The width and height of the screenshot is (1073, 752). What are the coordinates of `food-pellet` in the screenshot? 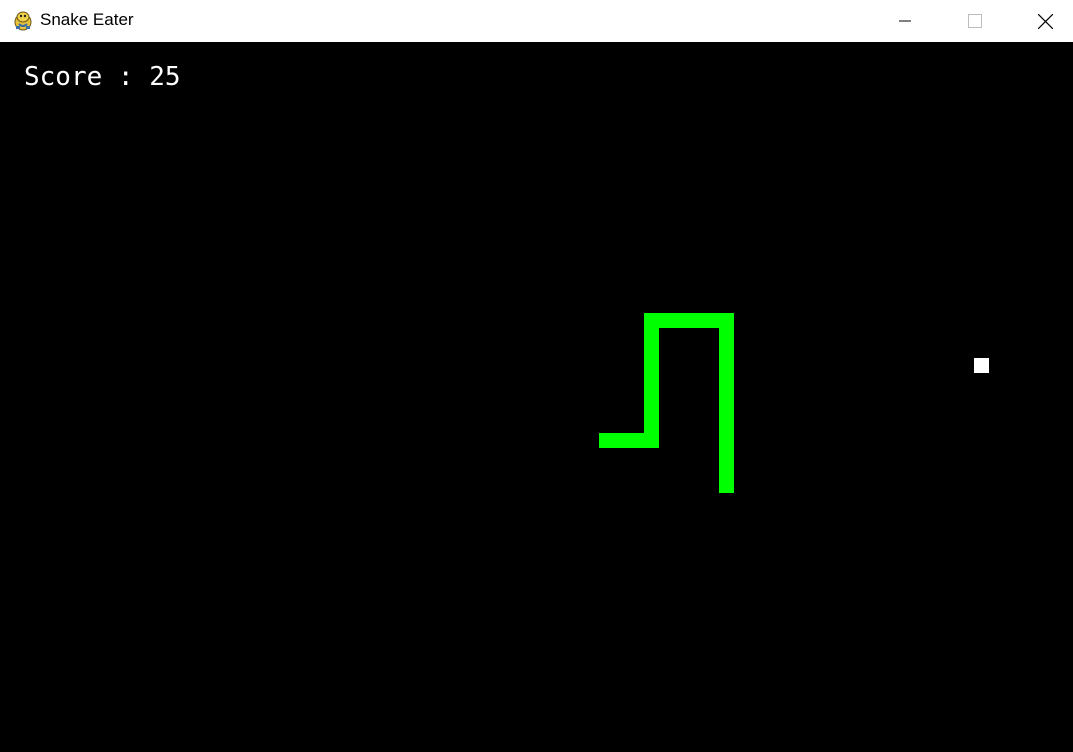 It's located at (981, 365).